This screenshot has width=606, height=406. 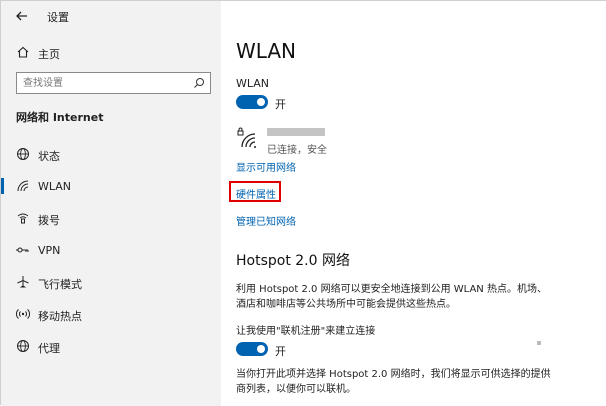 What do you see at coordinates (280, 351) in the screenshot?
I see `online-signup-toggle-state: 开` at bounding box center [280, 351].